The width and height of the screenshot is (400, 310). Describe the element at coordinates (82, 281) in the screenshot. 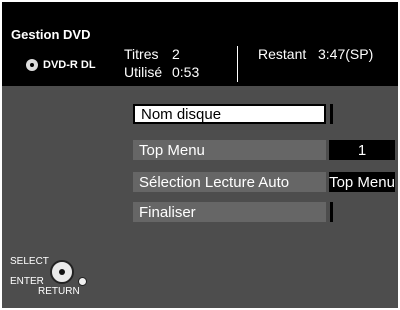

I see `return-icon` at that location.